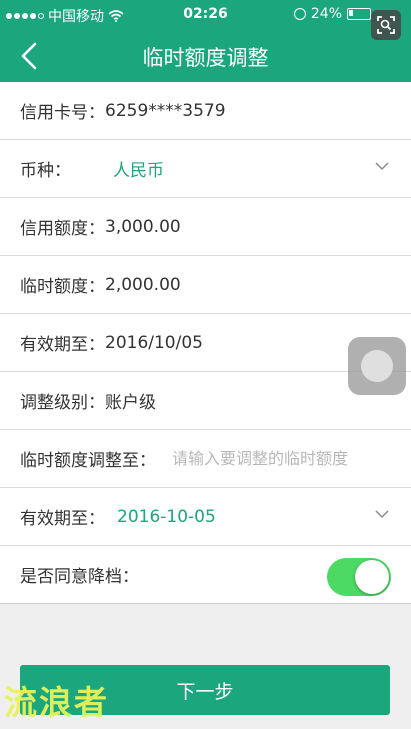 The width and height of the screenshot is (411, 729). What do you see at coordinates (351, 13) in the screenshot?
I see `battery-level` at bounding box center [351, 13].